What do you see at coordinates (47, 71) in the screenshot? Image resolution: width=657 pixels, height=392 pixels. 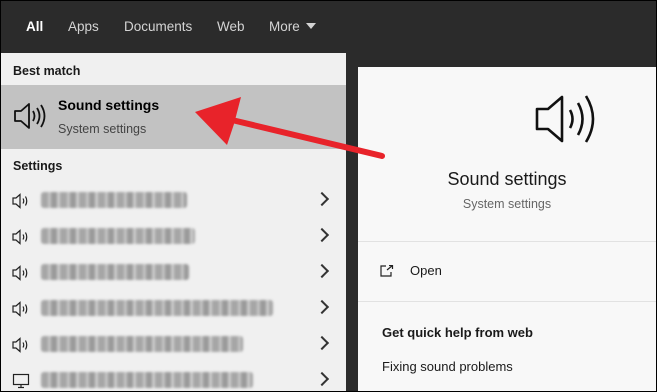 I see `best-match-header: Best match` at bounding box center [47, 71].